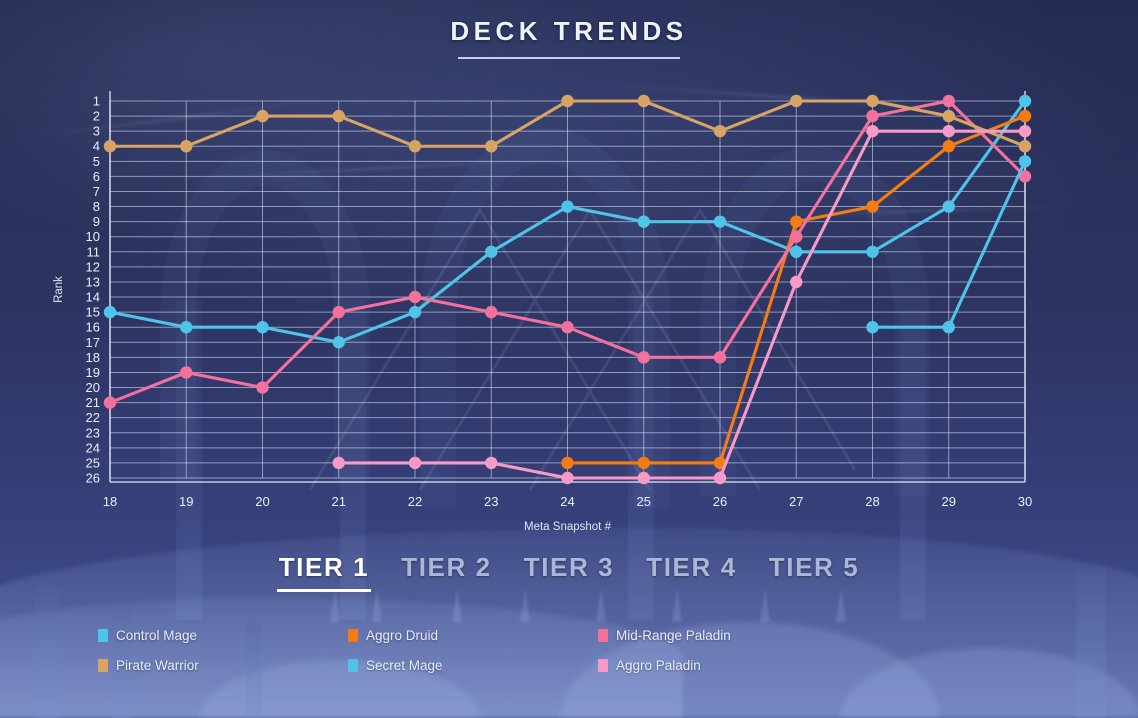  Describe the element at coordinates (691, 572) in the screenshot. I see `tier-tab-4: TIER 4` at that location.